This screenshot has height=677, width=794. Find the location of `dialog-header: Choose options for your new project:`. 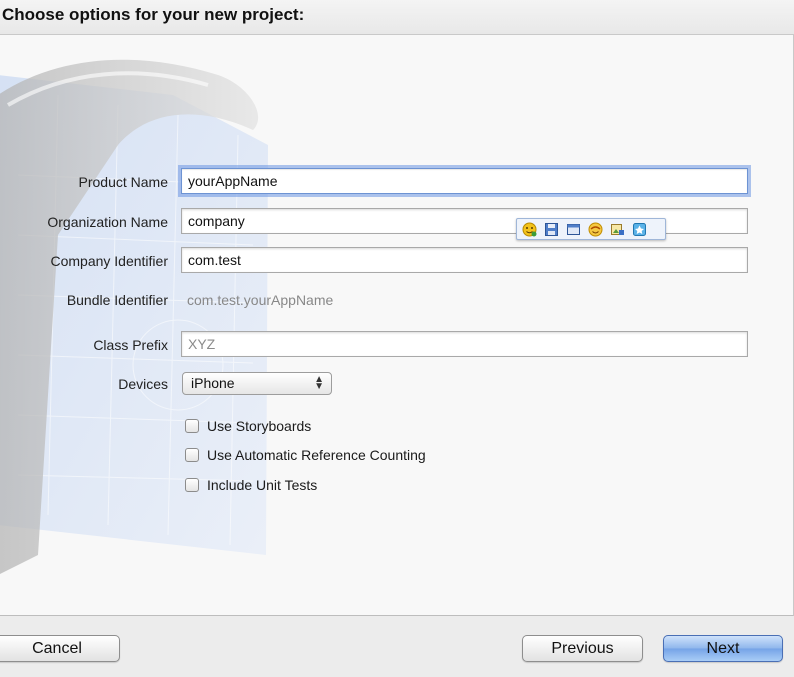

dialog-header: Choose options for your new project: is located at coordinates (397, 17).